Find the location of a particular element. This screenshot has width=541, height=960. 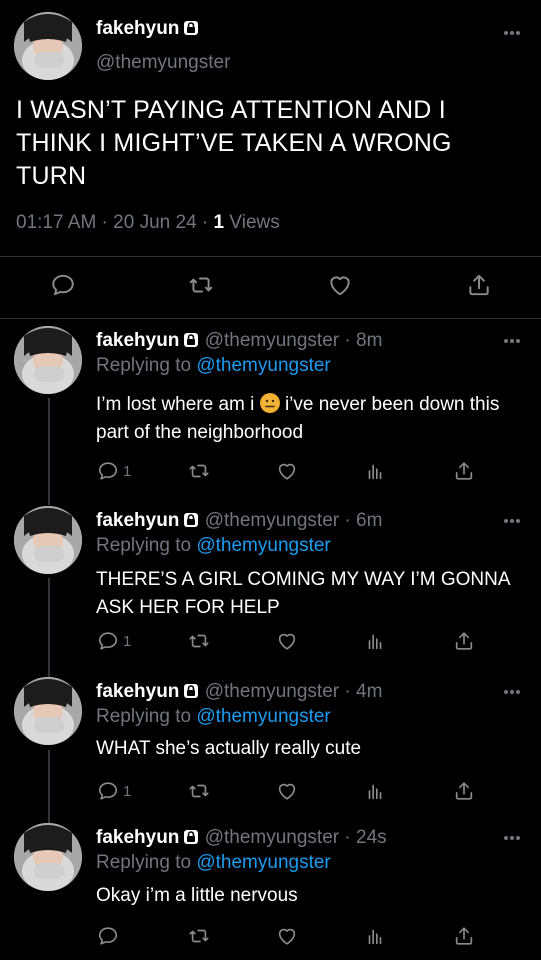

reply-header: fakehyun @themyungster · 8m is located at coordinates (239, 340).